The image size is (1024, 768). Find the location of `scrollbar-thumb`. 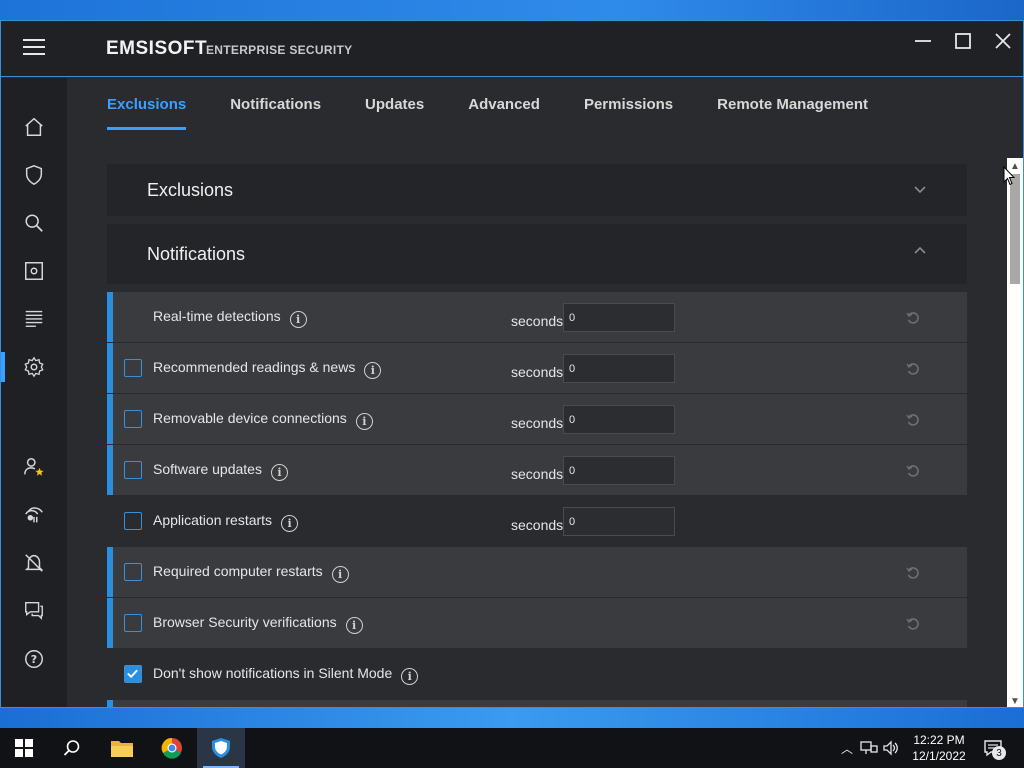

scrollbar-thumb is located at coordinates (1015, 229).